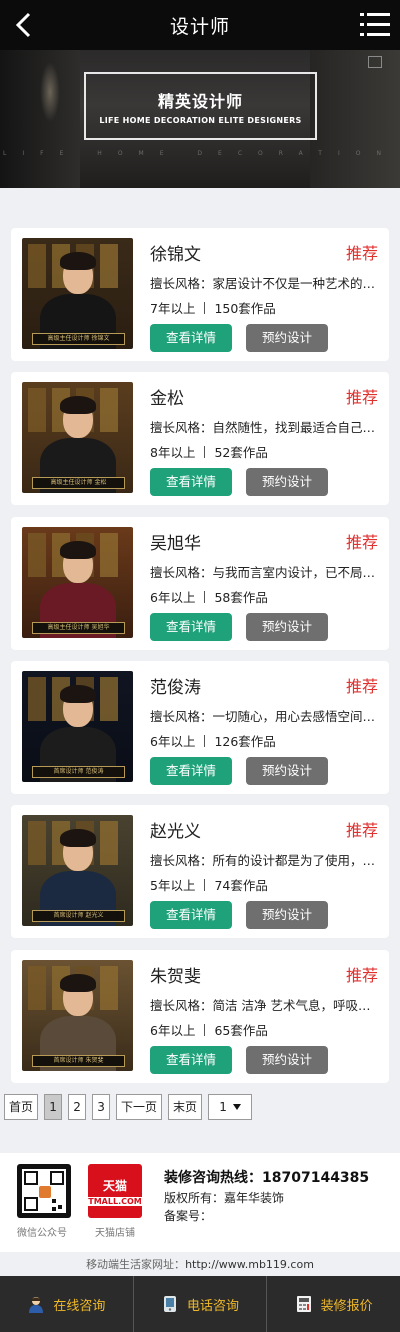 This screenshot has height=1332, width=400. What do you see at coordinates (213, 307) in the screenshot?
I see `designer-meta: 7年以上 150套作品` at bounding box center [213, 307].